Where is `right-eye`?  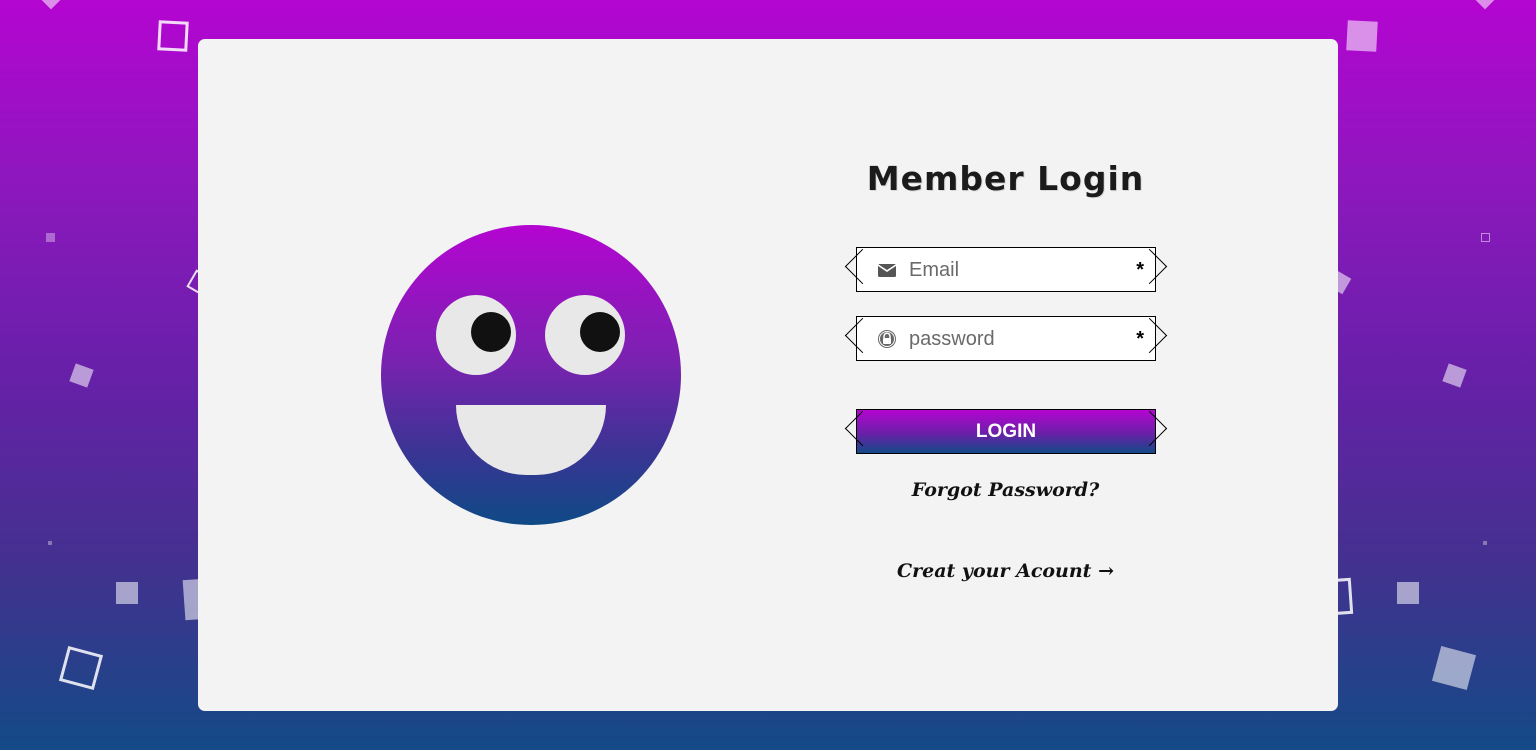 right-eye is located at coordinates (585, 335).